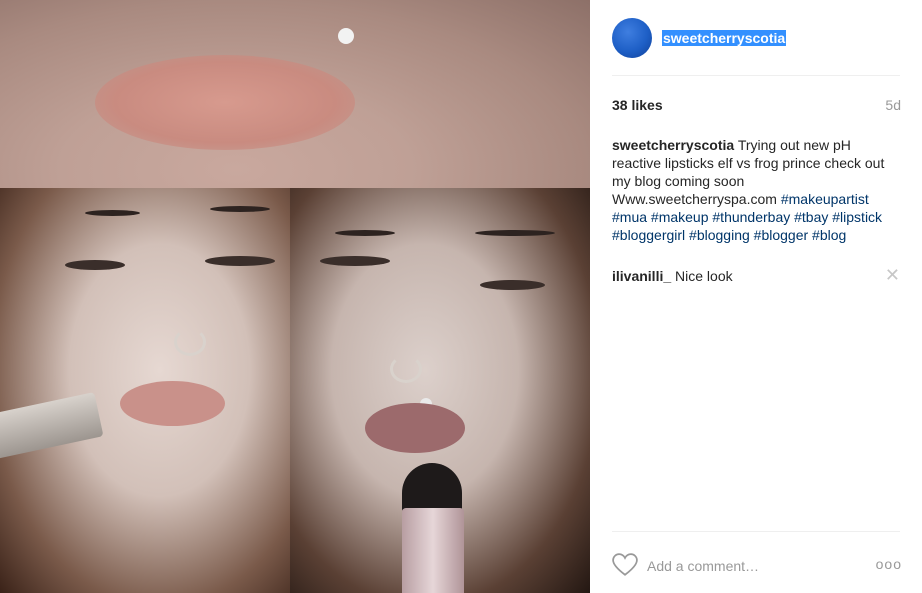  I want to click on comment-item: ilivanilli_ Nice look, so click(742, 276).